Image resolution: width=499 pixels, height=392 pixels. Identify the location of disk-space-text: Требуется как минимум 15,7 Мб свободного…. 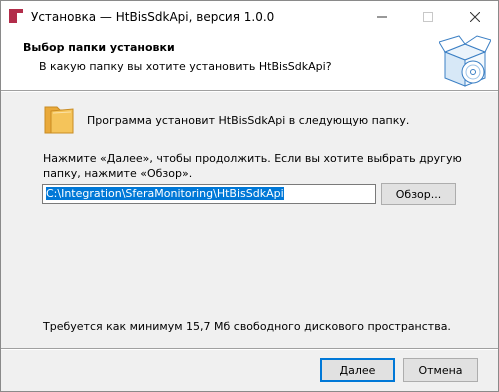
(247, 326).